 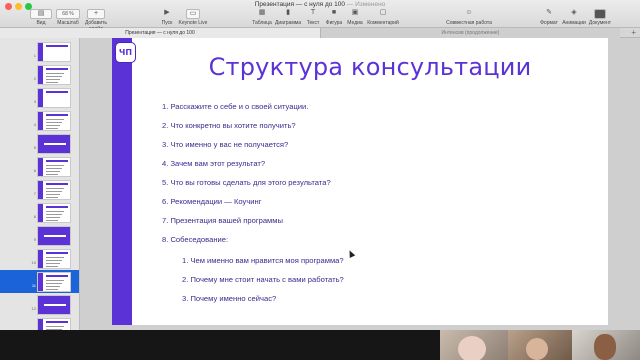 I want to click on chart-button: ▮ Диаграмма, so click(x=288, y=17).